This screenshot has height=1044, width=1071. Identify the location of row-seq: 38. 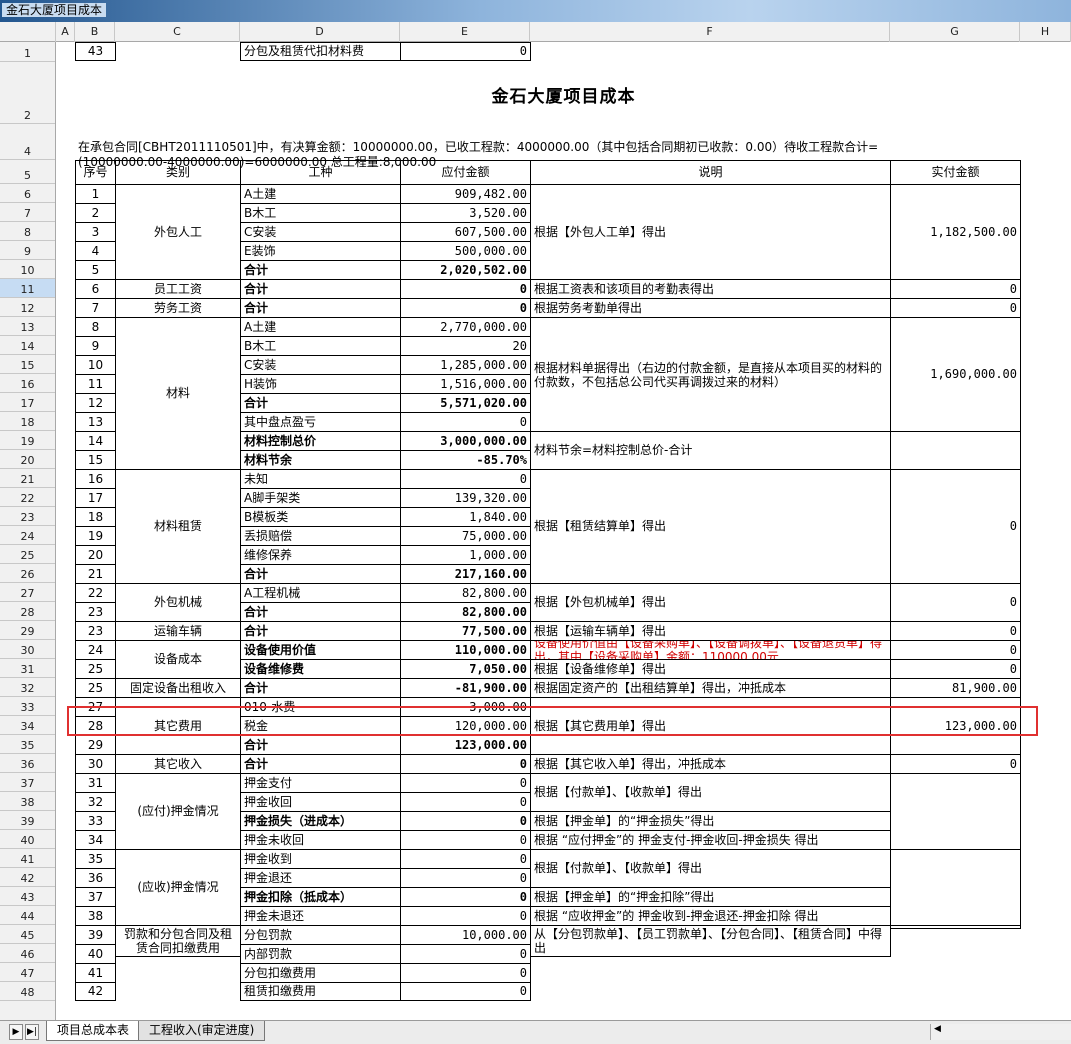
(95, 916).